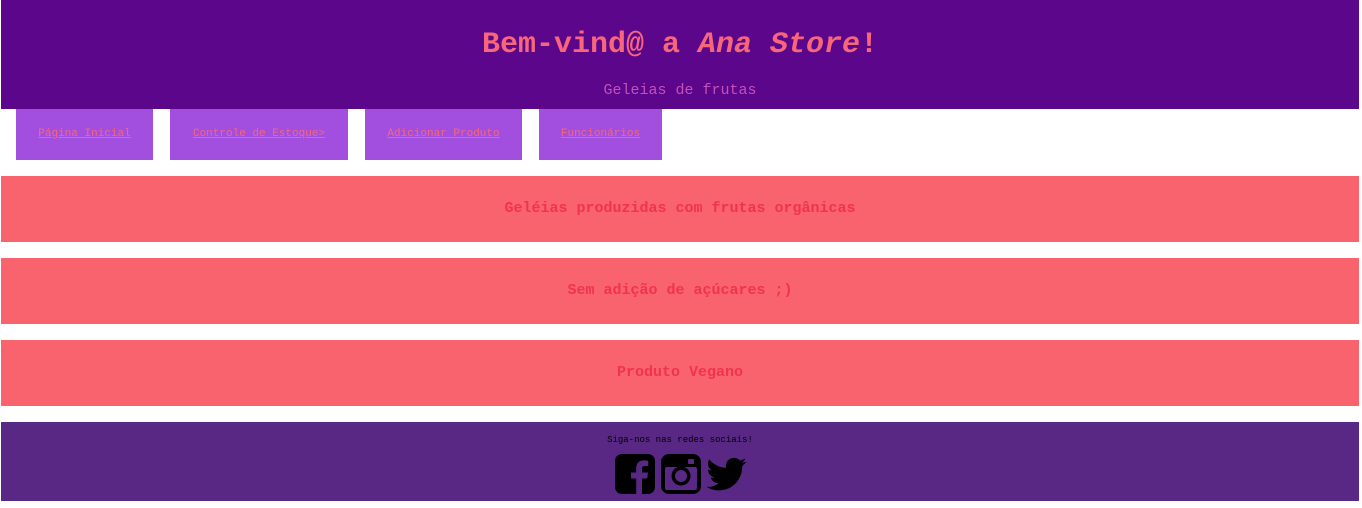 This screenshot has width=1362, height=508. What do you see at coordinates (600, 134) in the screenshot?
I see `nav-link-employees: Funcionários` at bounding box center [600, 134].